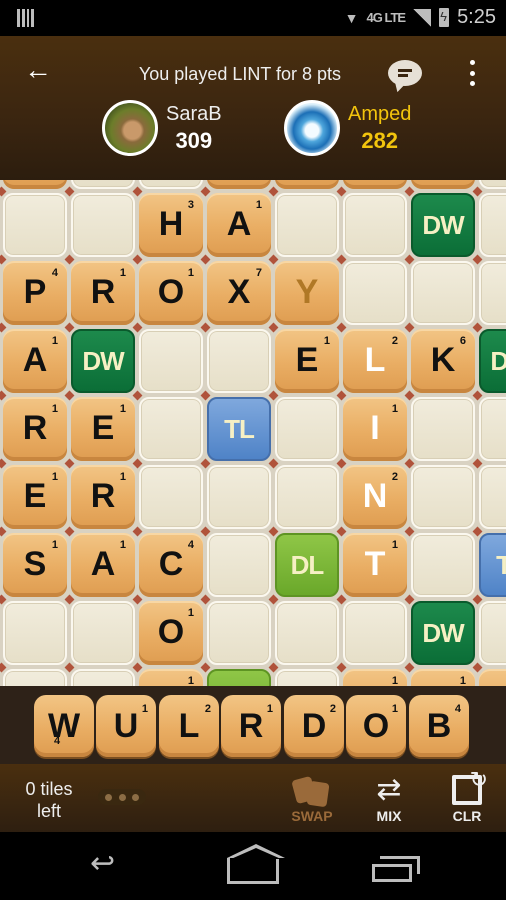  I want to click on more-options-button, so click(122, 797).